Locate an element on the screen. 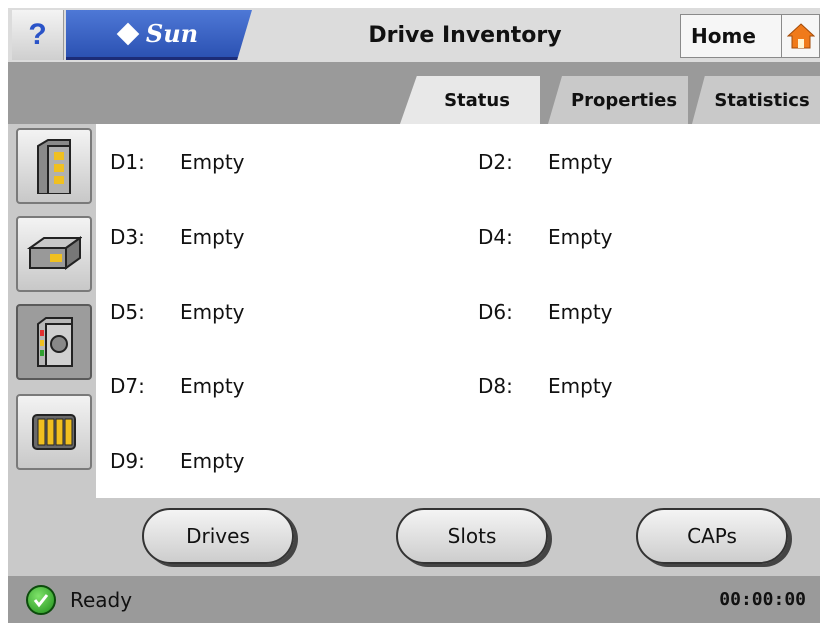 The height and width of the screenshot is (623, 820). drive-row-d5: D5: Empty is located at coordinates (177, 312).